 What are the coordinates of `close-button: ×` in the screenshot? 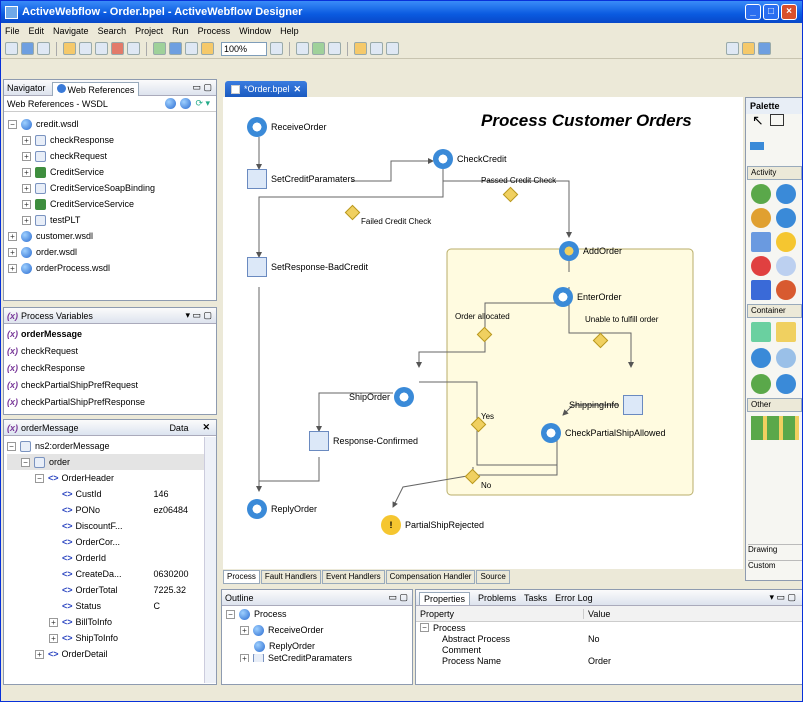 It's located at (789, 12).